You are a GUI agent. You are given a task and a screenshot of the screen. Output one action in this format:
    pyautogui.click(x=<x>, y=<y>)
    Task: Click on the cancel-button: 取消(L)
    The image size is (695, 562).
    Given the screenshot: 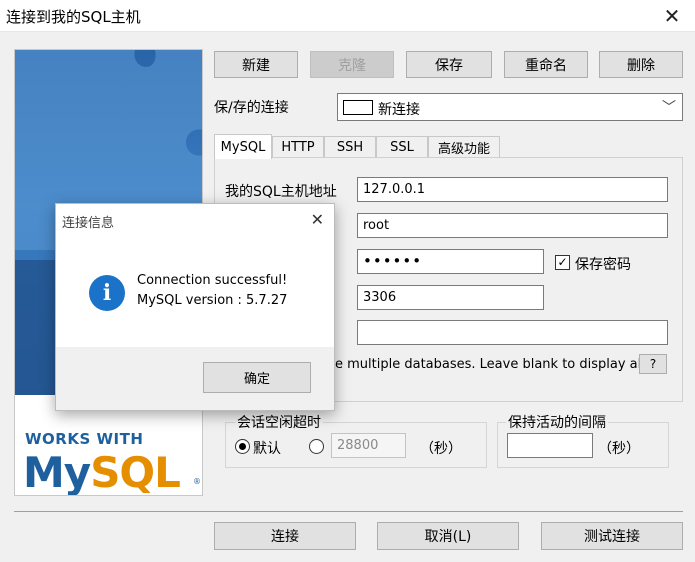 What is the action you would take?
    pyautogui.click(x=448, y=536)
    